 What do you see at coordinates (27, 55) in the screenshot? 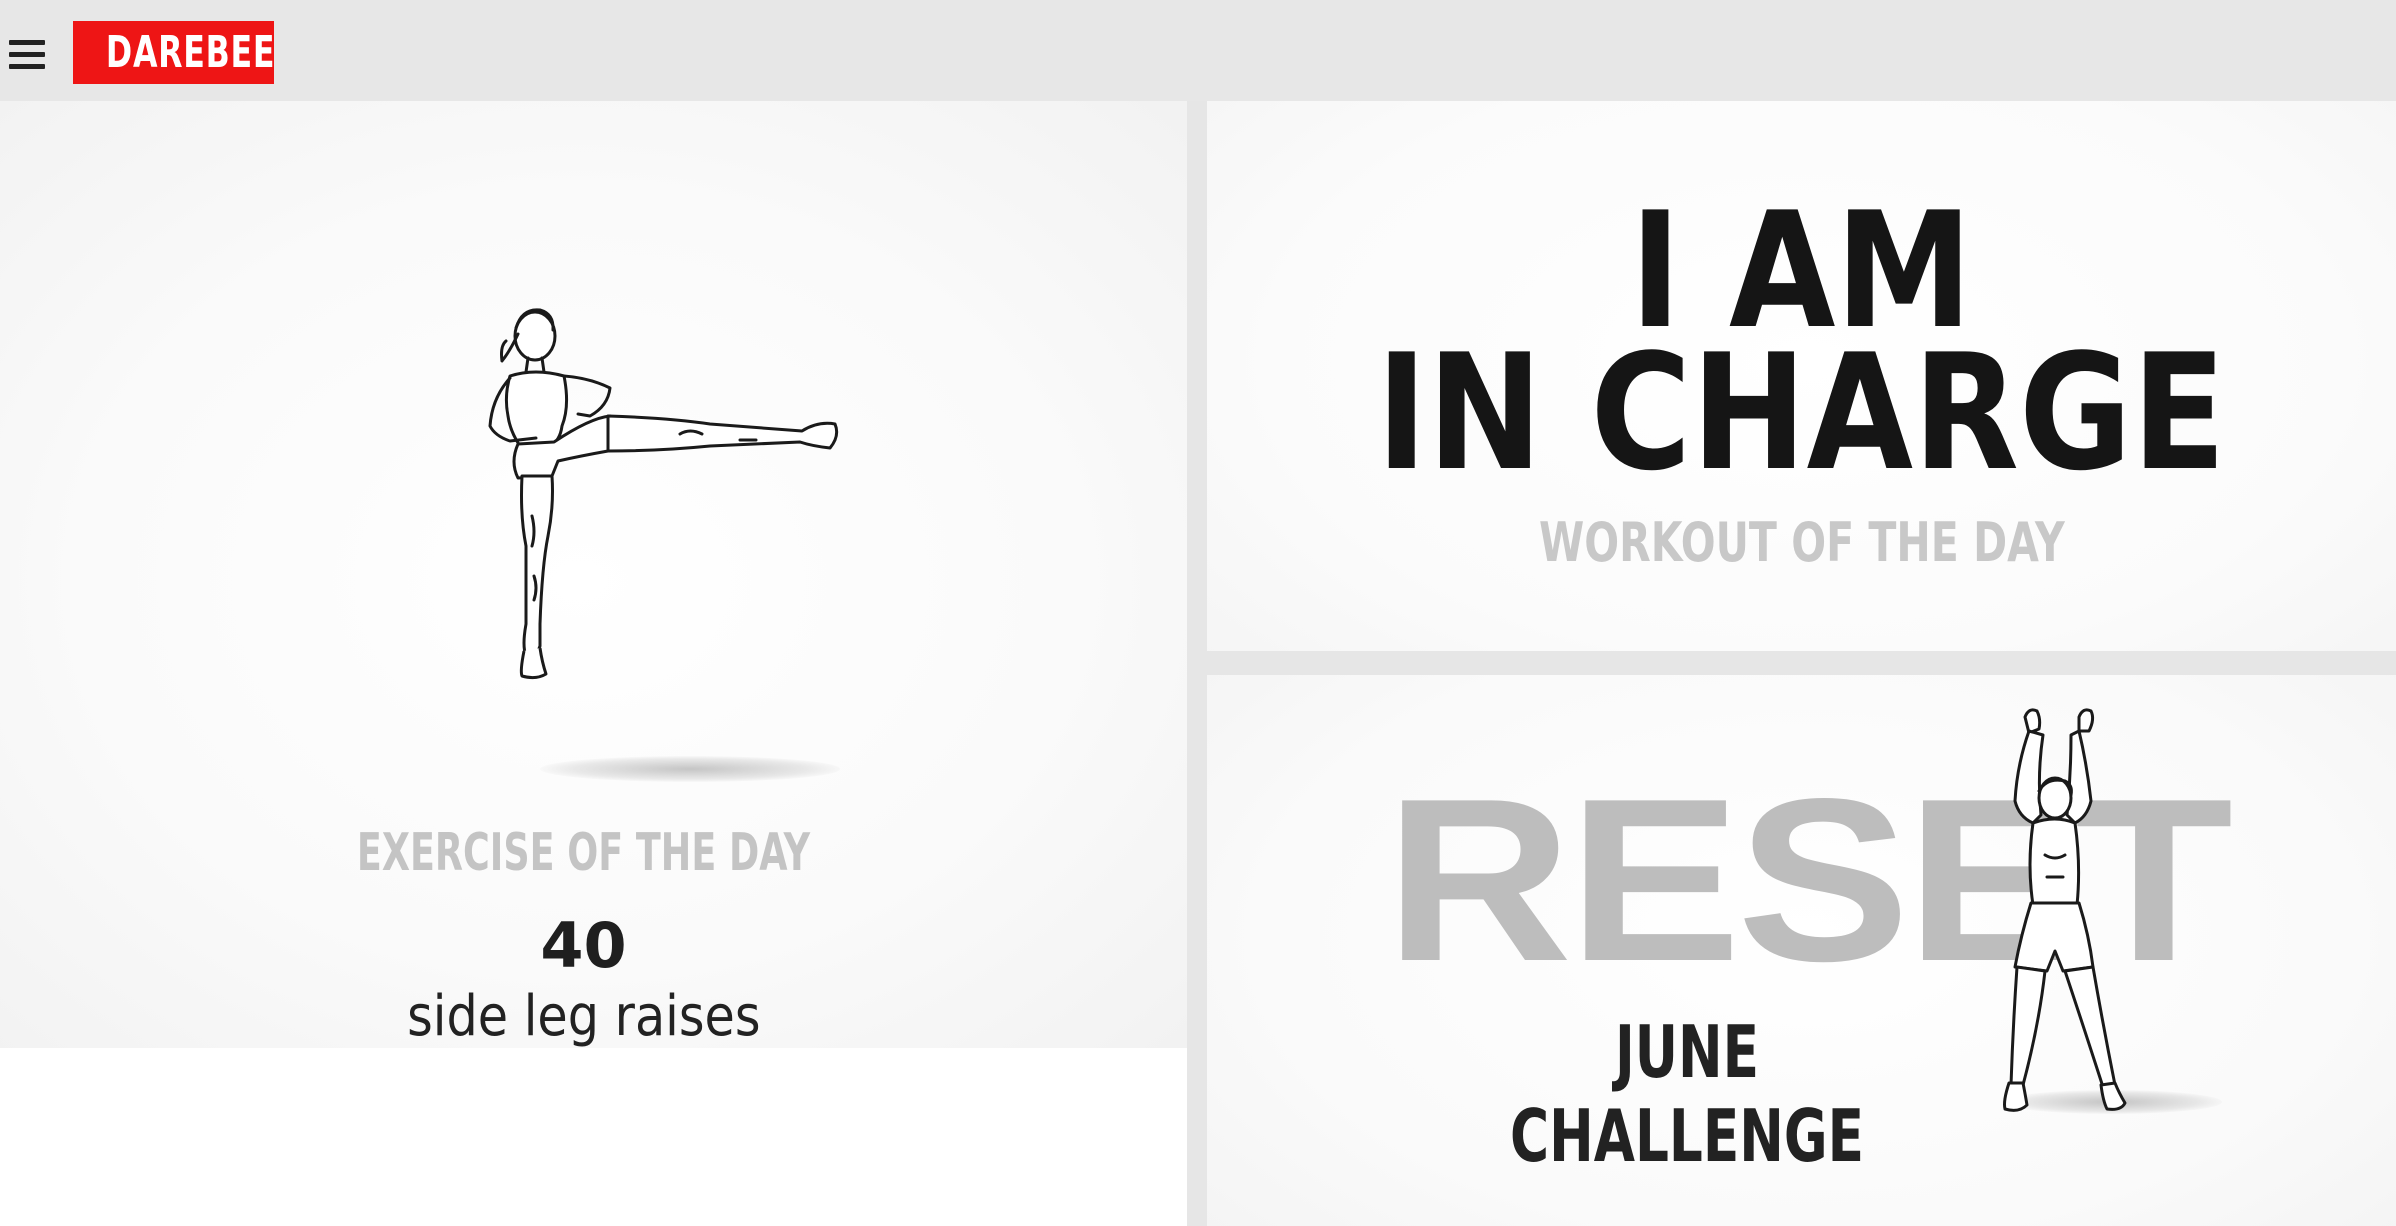
I see `hamburger-menu-icon` at bounding box center [27, 55].